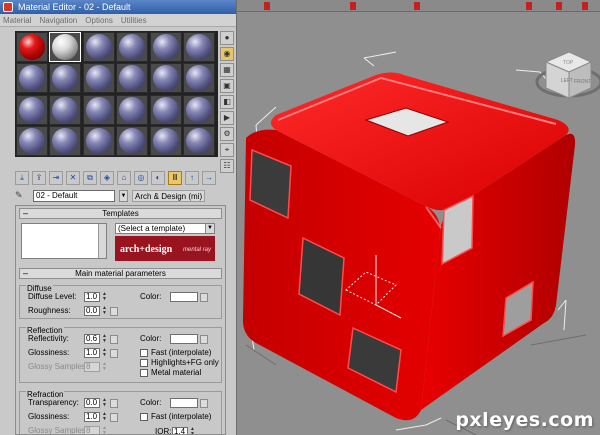 The image size is (600, 435). Describe the element at coordinates (227, 102) in the screenshot. I see `video-color-check-icon: ◧` at that location.